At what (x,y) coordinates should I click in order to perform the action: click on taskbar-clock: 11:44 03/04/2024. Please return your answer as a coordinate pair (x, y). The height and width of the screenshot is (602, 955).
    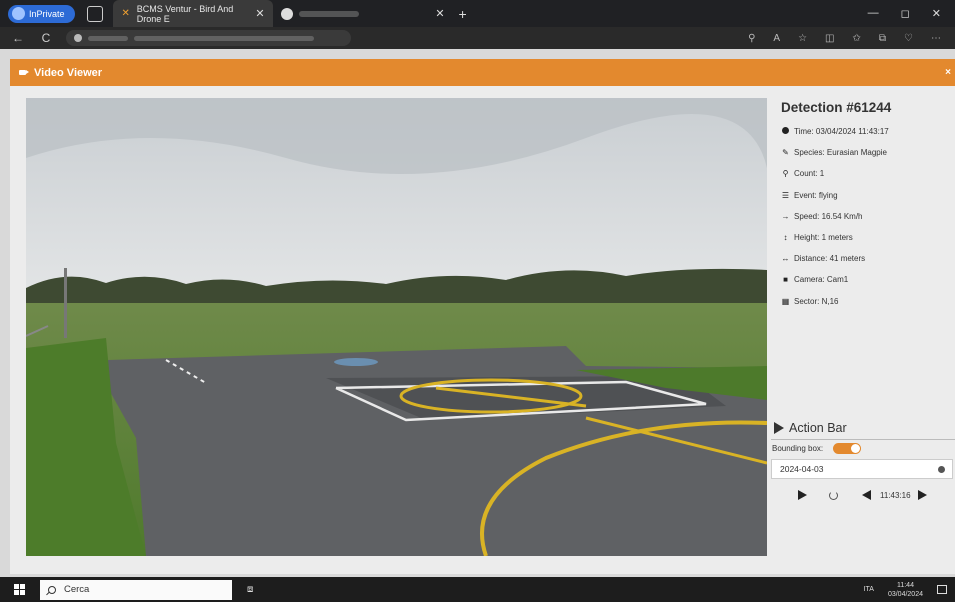
    Looking at the image, I should click on (905, 590).